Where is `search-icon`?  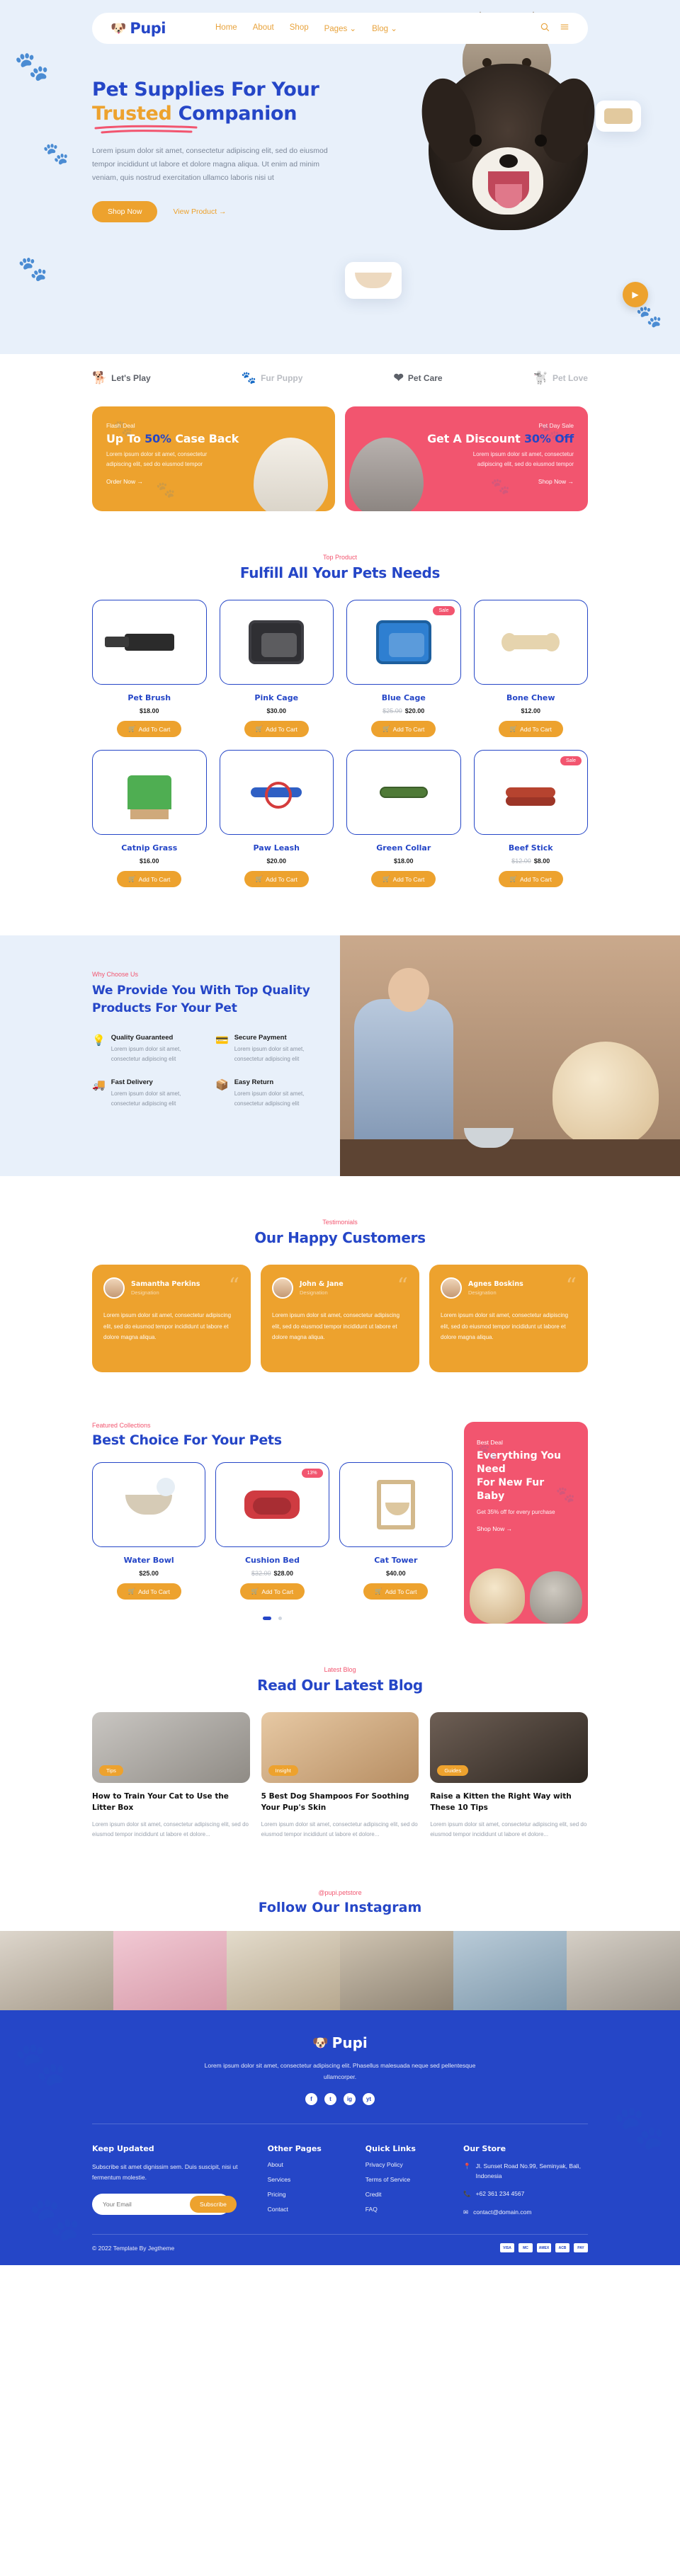
search-icon is located at coordinates (545, 29).